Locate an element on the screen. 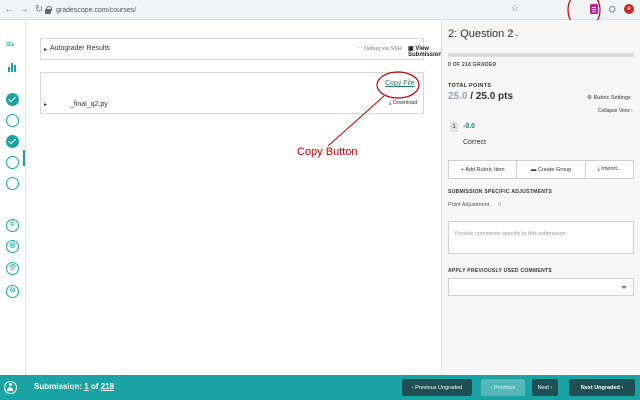 The width and height of the screenshot is (640, 400). copy-pointer-line is located at coordinates (356, 121).